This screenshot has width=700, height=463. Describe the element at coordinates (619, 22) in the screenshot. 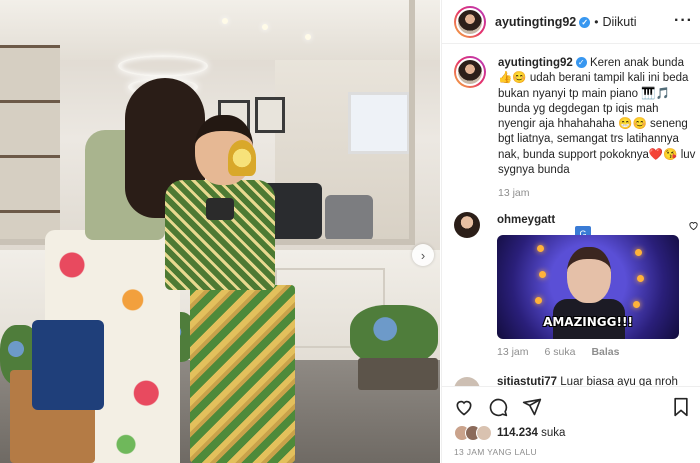

I see `follow-status: Diikuti` at that location.